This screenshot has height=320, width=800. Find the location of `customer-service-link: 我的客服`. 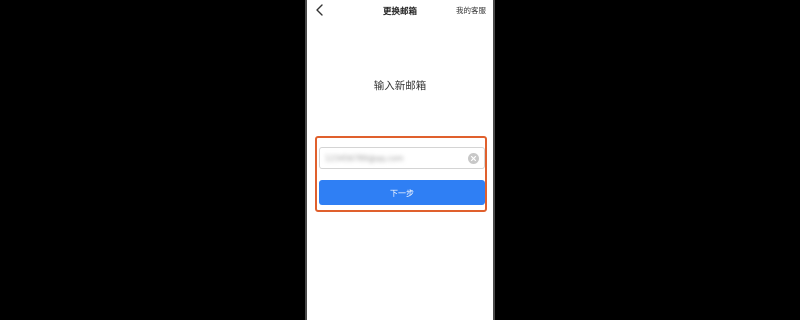

customer-service-link: 我的客服 is located at coordinates (471, 10).